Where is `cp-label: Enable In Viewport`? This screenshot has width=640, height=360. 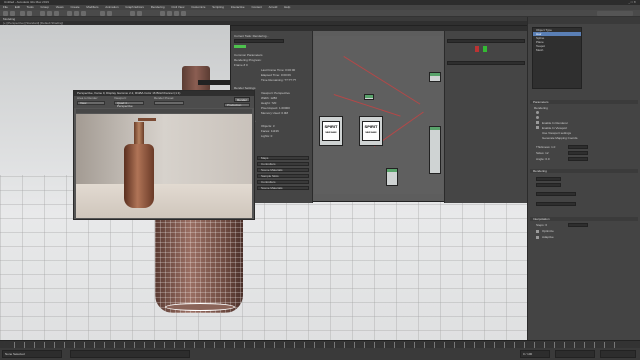 cp-label: Enable In Viewport is located at coordinates (555, 128).